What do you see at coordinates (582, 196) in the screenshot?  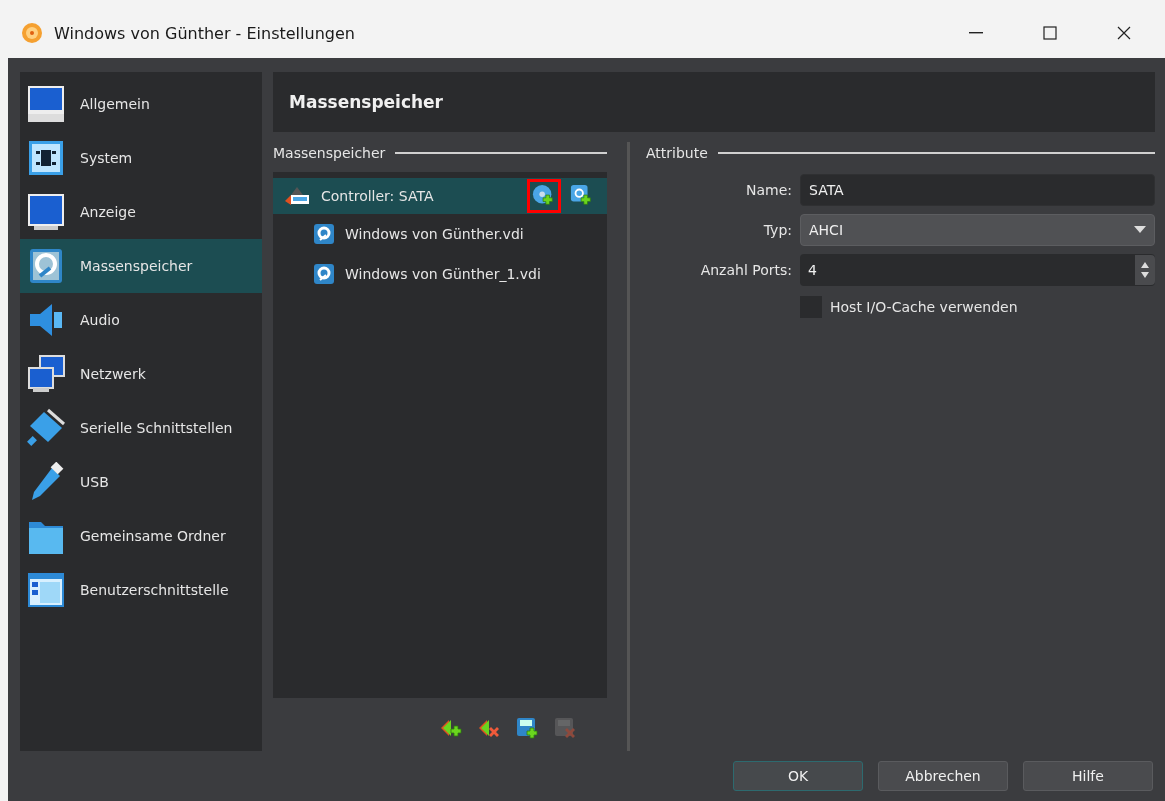 I see `add-disk-icon` at bounding box center [582, 196].